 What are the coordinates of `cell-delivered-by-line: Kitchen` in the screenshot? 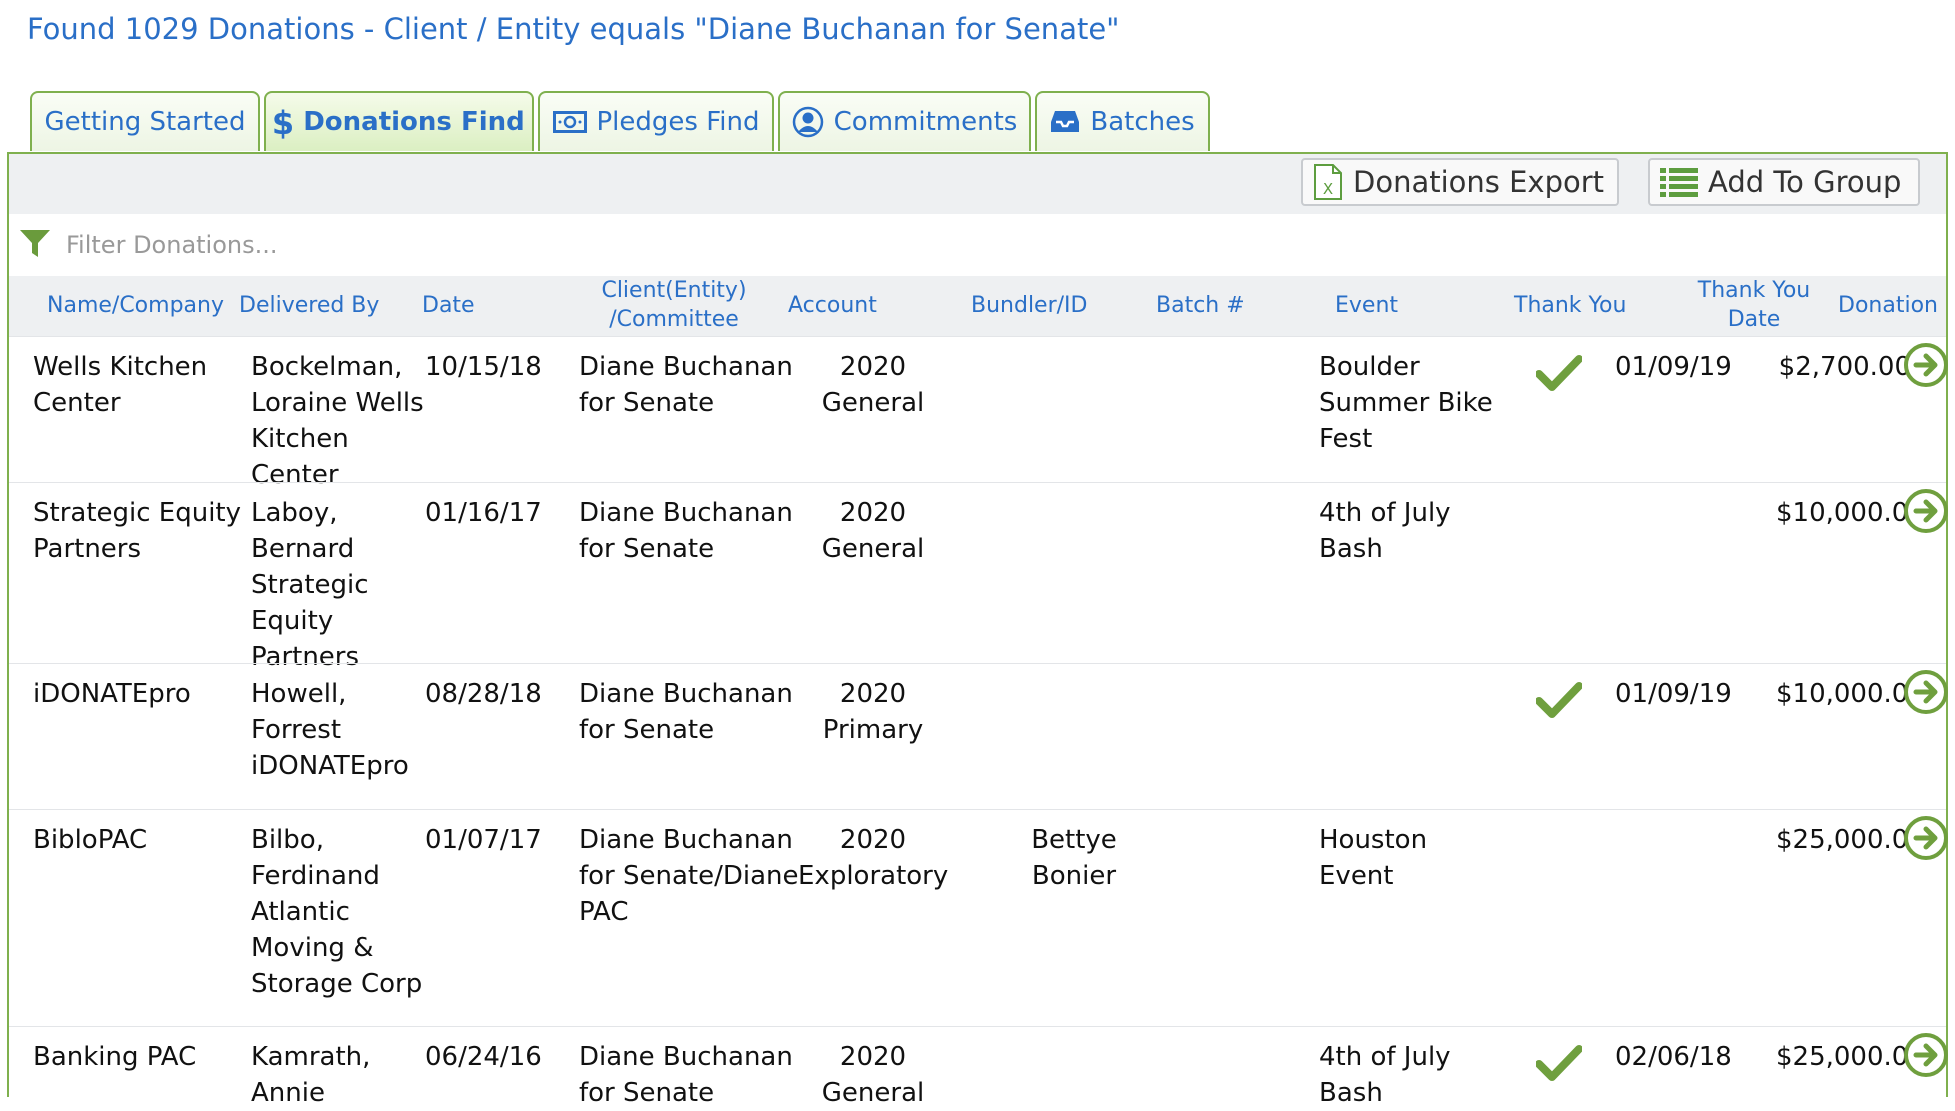 It's located at (300, 439).